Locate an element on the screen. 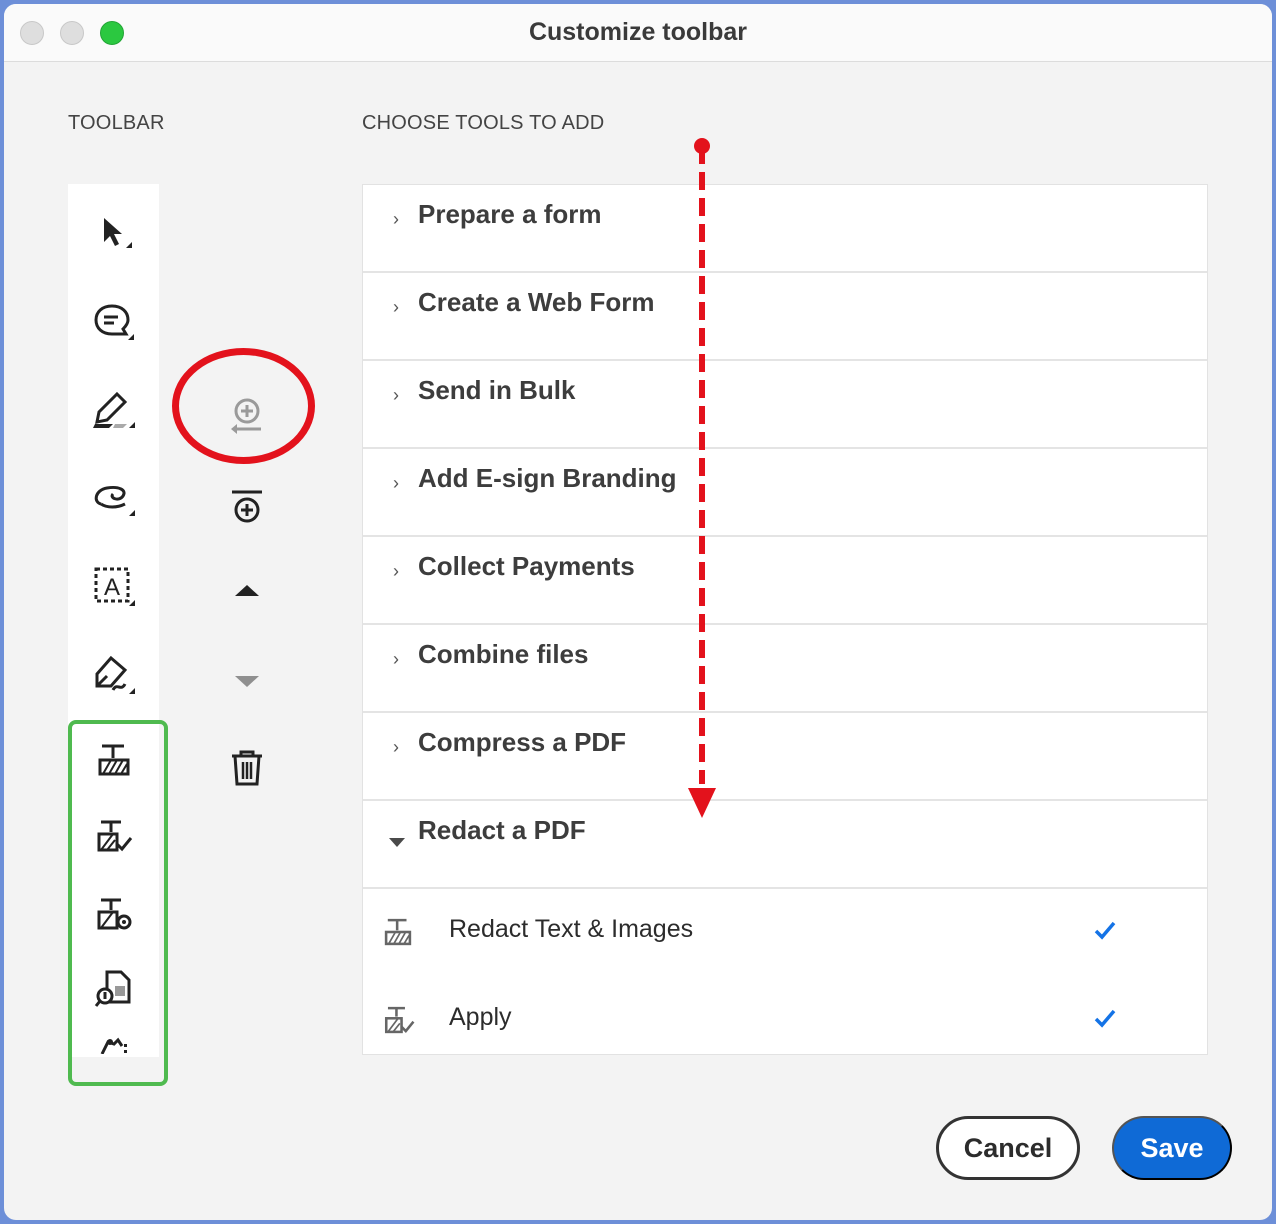  category-collect-payments: › Collect Payments is located at coordinates (785, 581).